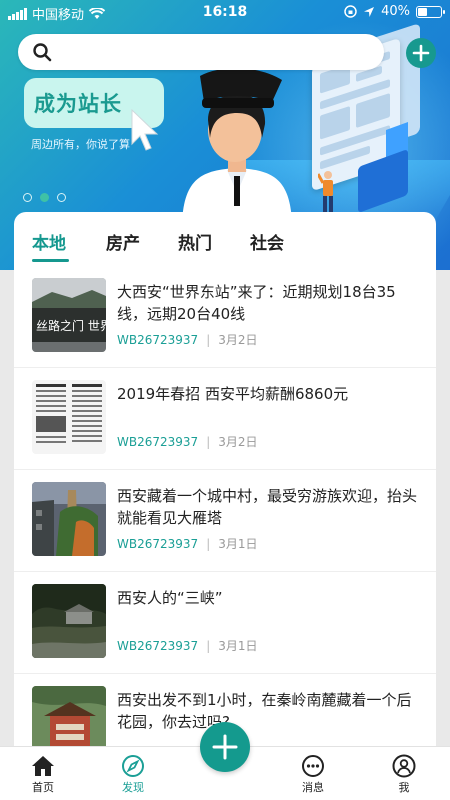  I want to click on list-item: 2019年春招 西安平均薪酬6860元 WB26723937 | 3月2日, so click(225, 419).